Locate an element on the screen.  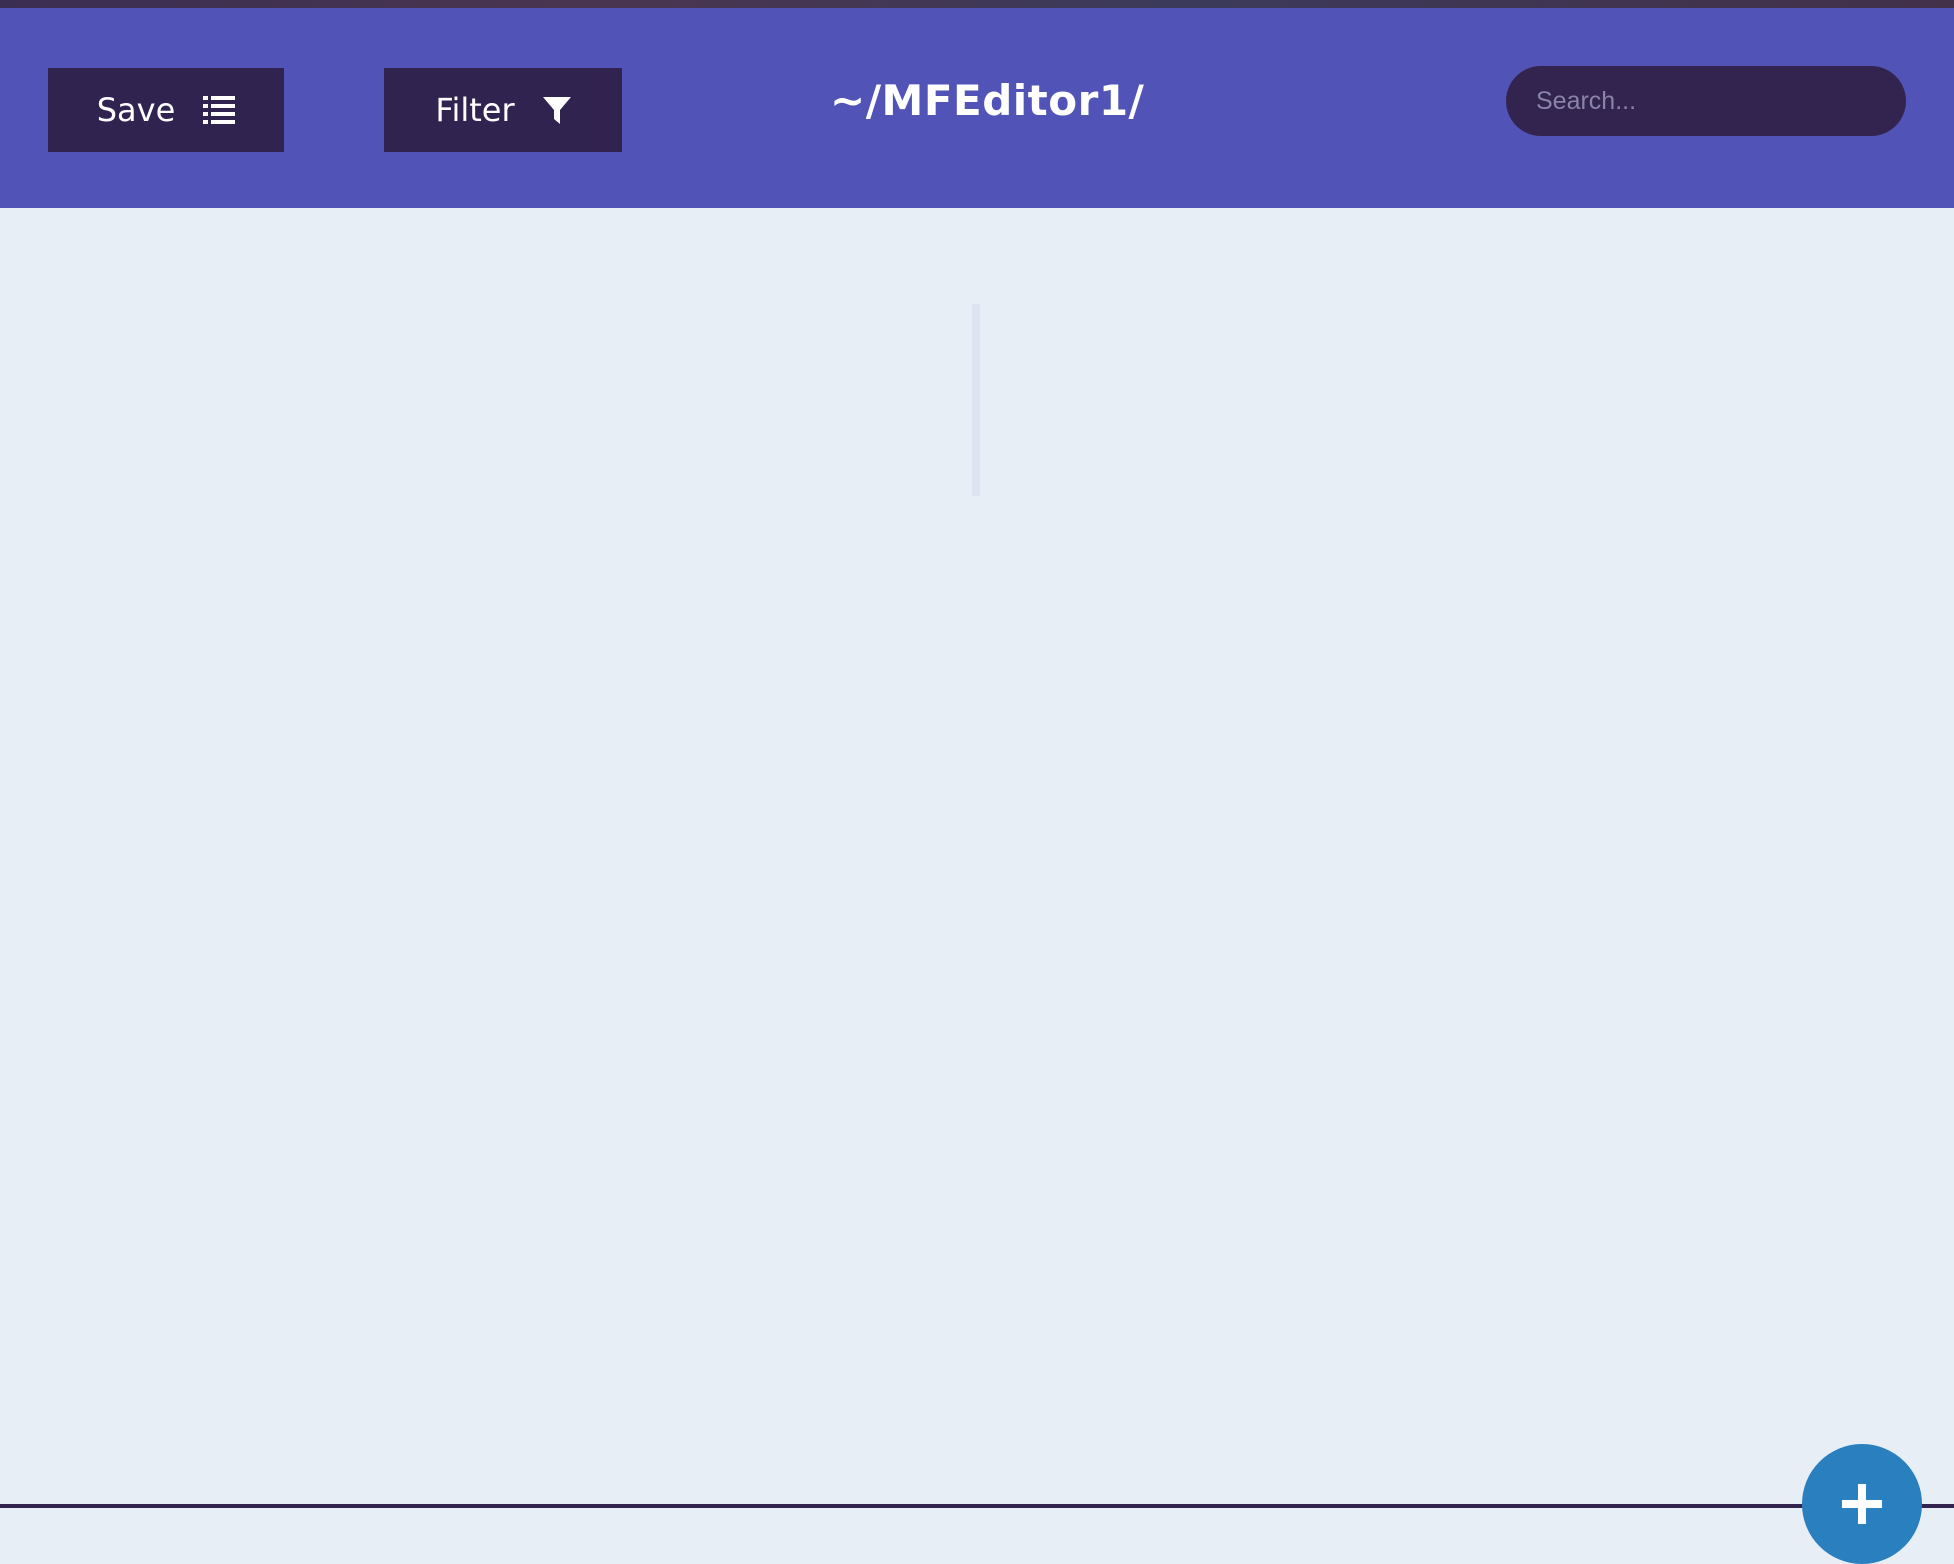
page-title: ~/MFEditor1/ is located at coordinates (987, 100).